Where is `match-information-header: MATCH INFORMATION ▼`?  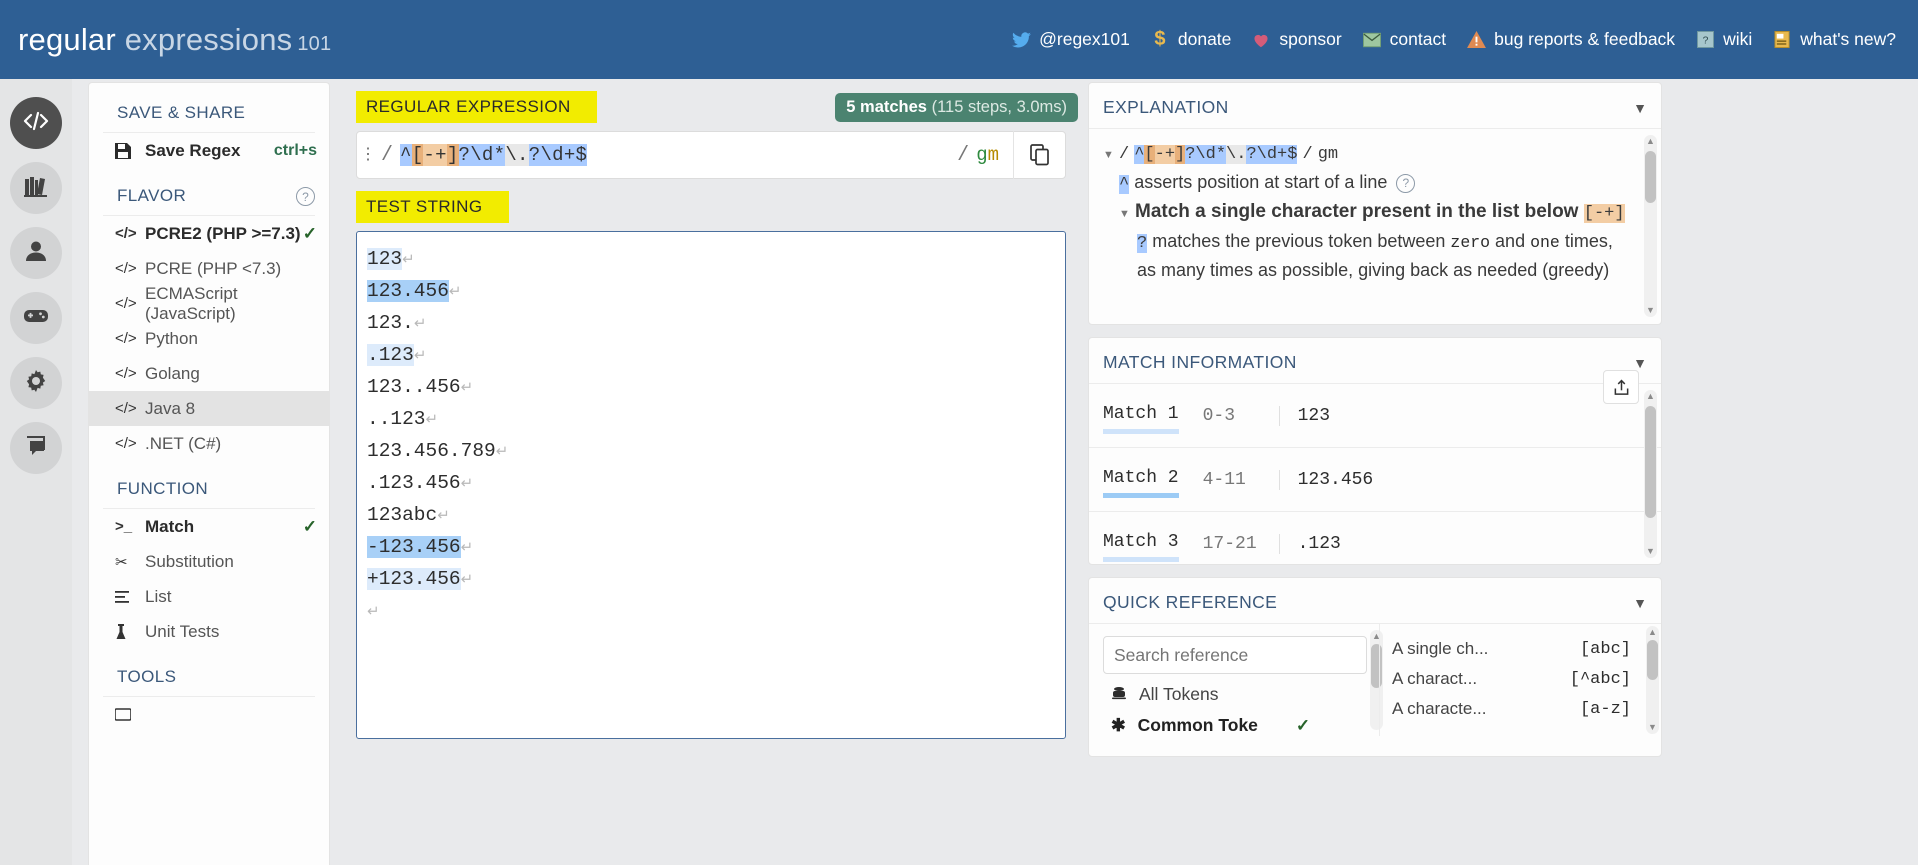 match-information-header: MATCH INFORMATION ▼ is located at coordinates (1375, 361).